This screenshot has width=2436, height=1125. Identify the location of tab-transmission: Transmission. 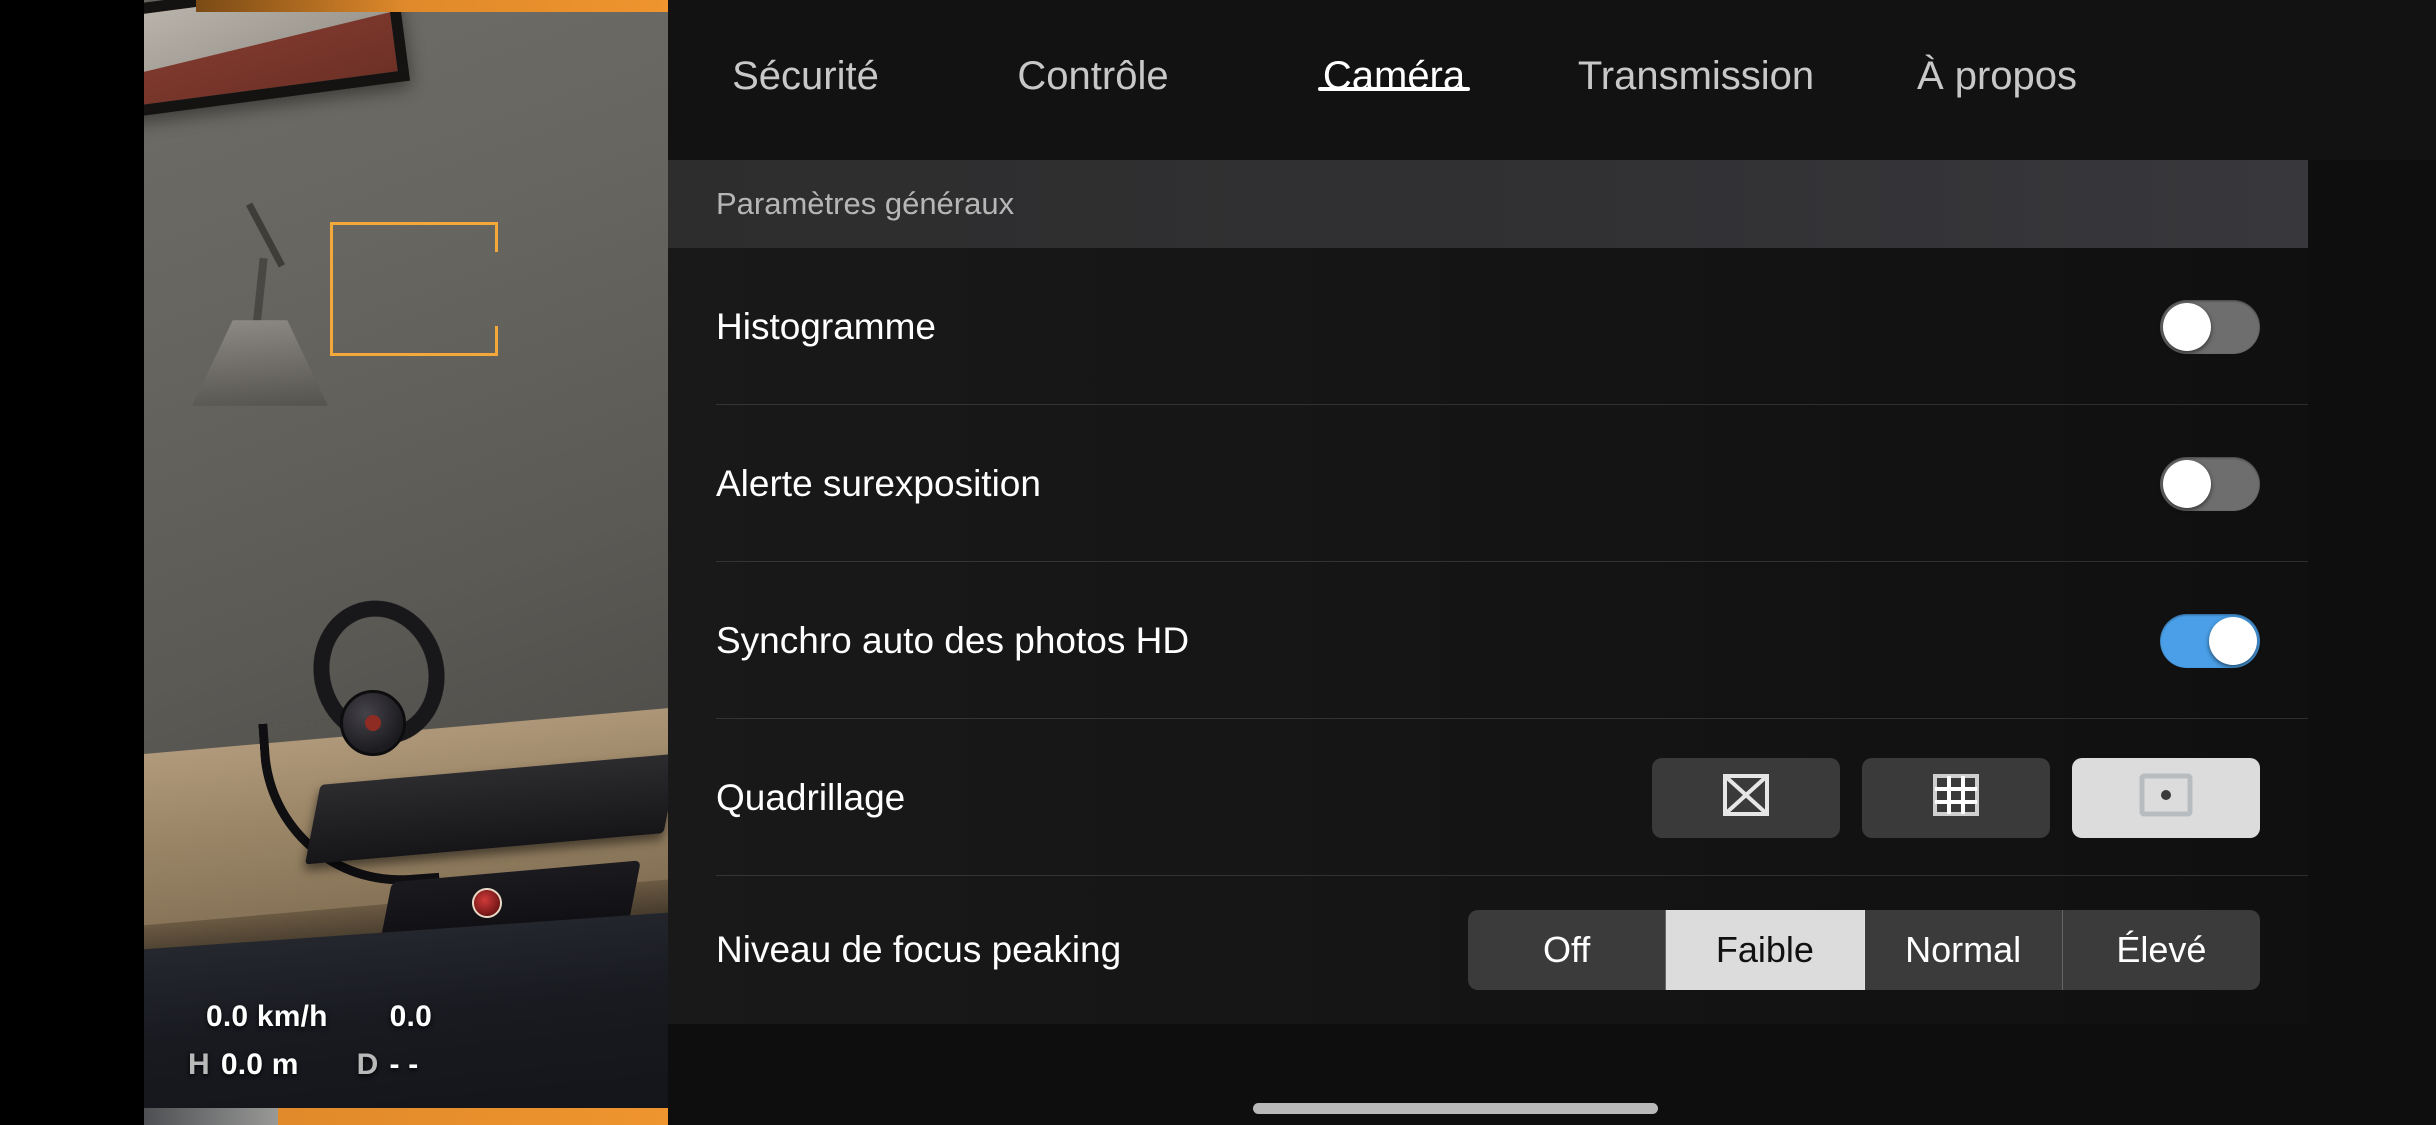
(1696, 49).